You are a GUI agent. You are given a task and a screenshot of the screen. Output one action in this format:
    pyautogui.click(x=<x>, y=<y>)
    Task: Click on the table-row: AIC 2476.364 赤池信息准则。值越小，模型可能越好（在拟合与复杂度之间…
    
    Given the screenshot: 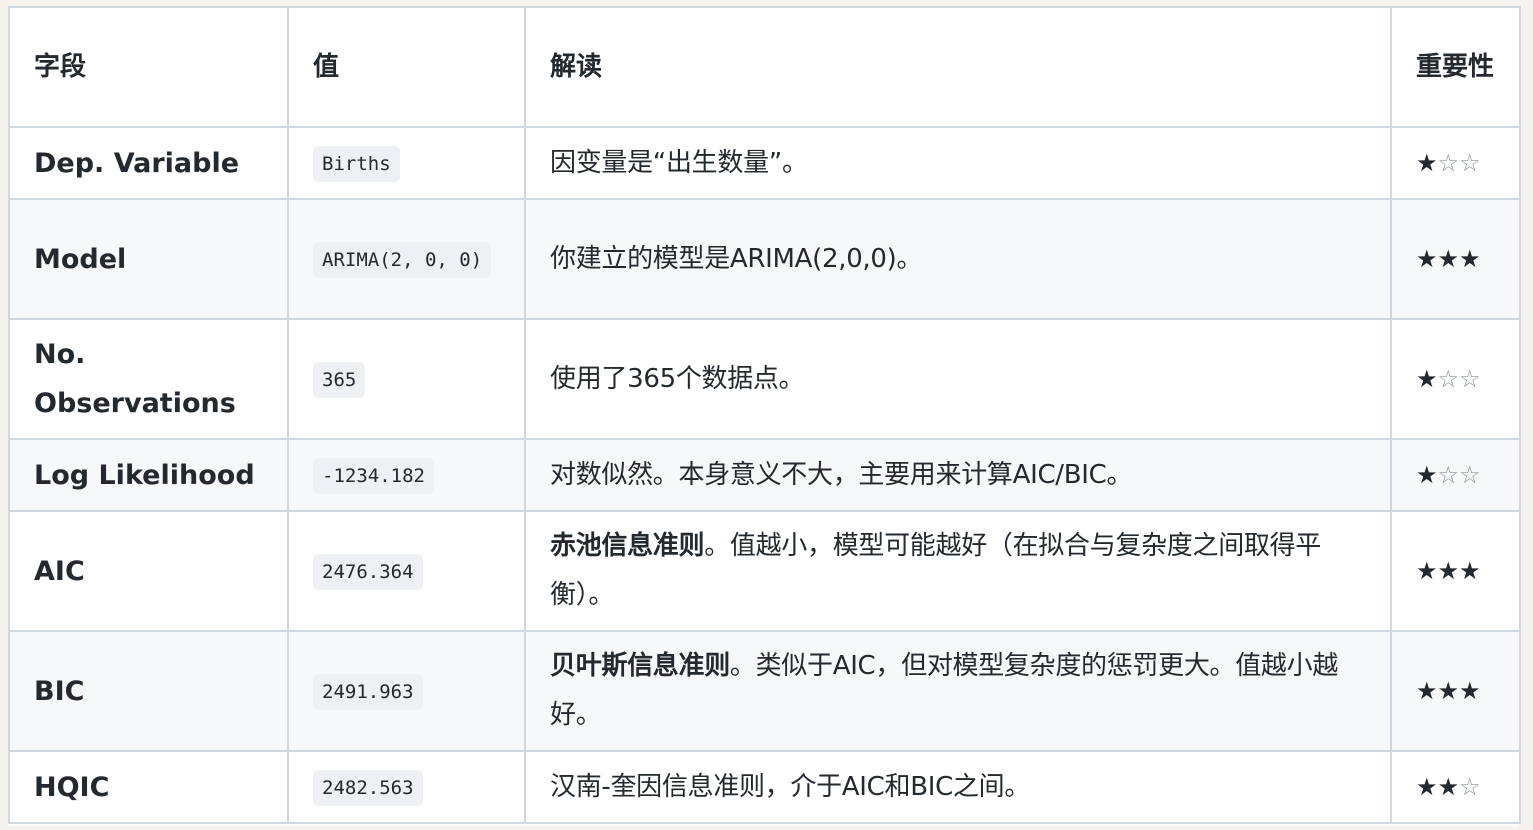 What is the action you would take?
    pyautogui.click(x=764, y=571)
    